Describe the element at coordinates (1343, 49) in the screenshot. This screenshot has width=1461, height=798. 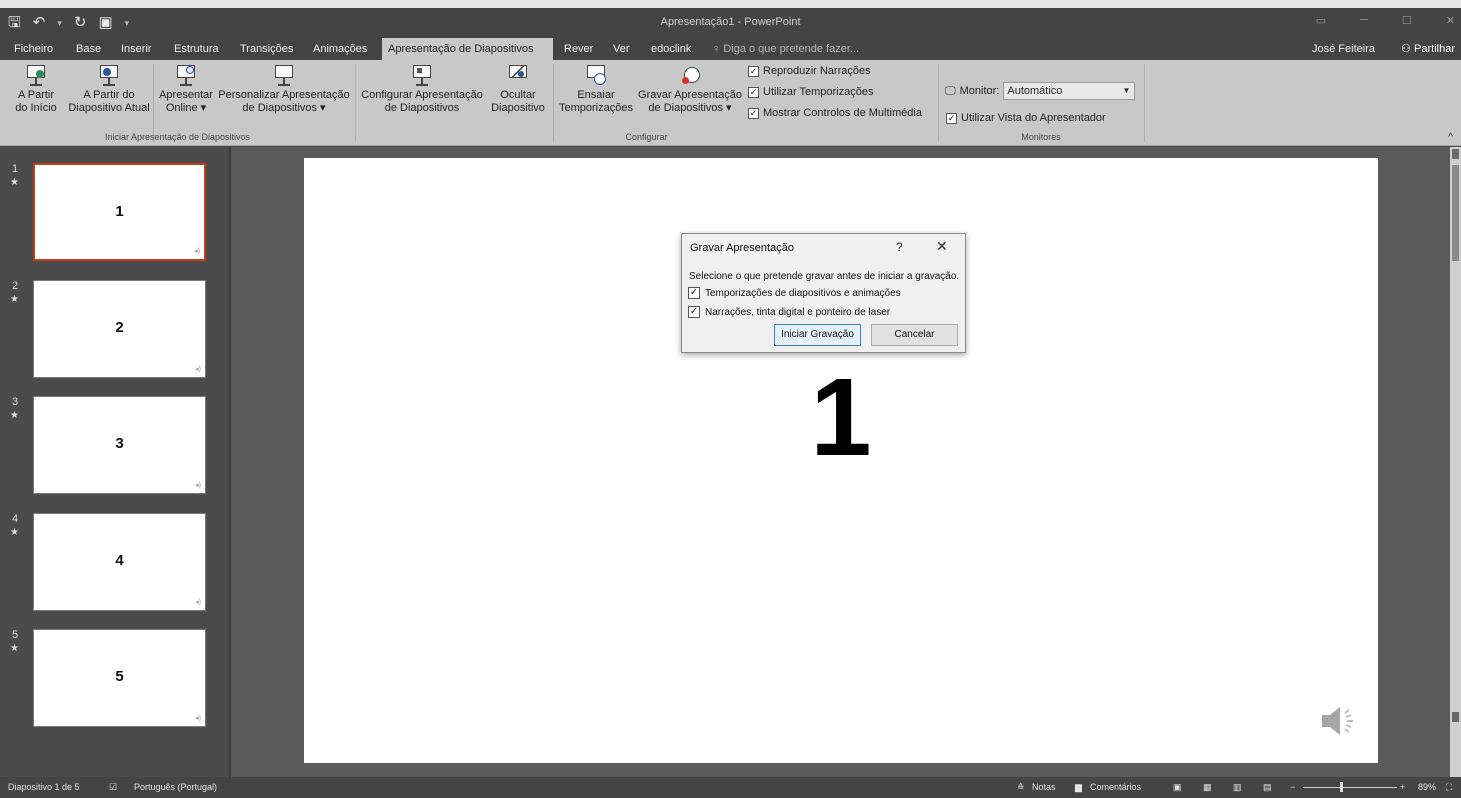
I see `user-name: José Feiteira` at that location.